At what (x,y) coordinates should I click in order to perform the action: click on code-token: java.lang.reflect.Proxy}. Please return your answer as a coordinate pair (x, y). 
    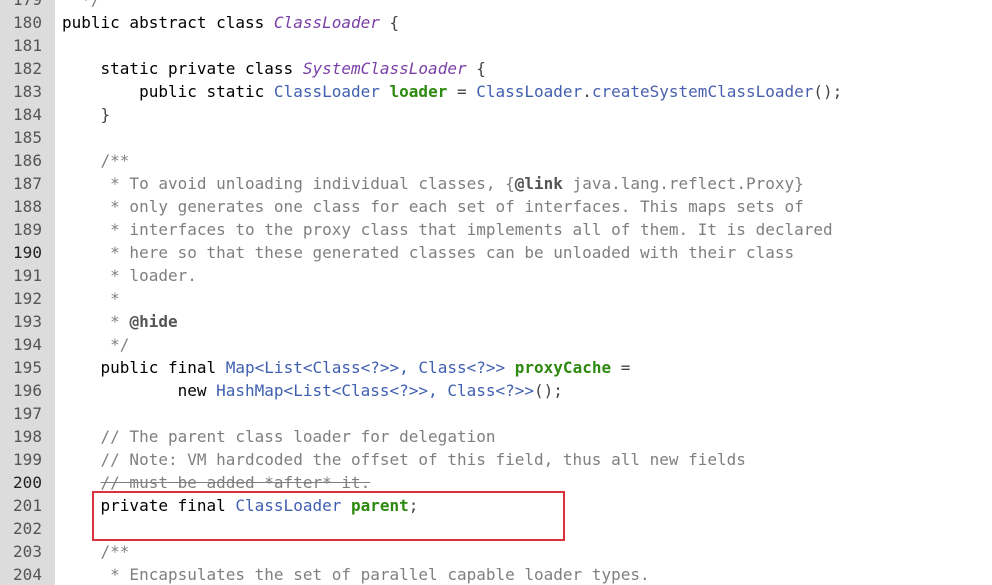
    Looking at the image, I should click on (683, 183).